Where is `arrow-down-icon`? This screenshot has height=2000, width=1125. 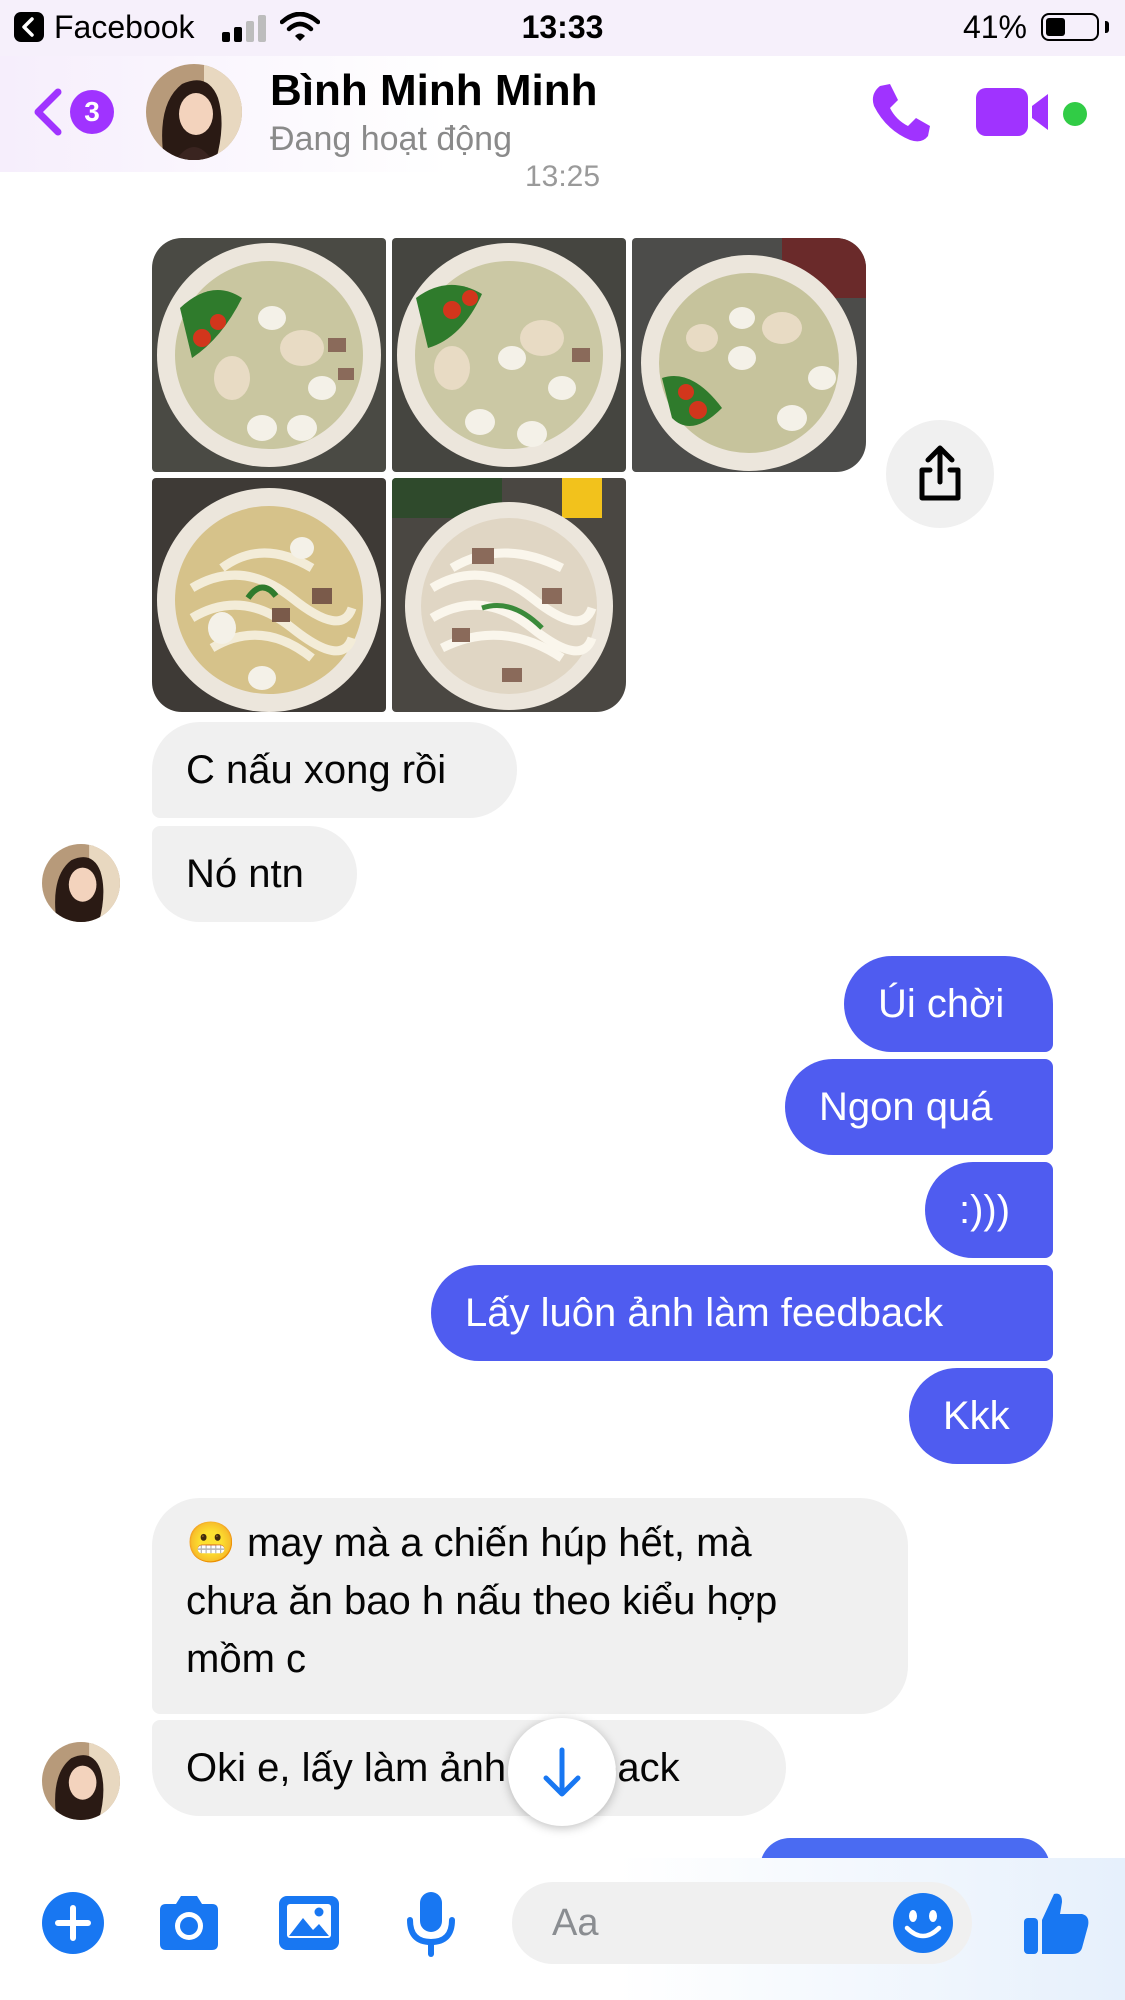
arrow-down-icon is located at coordinates (562, 1772).